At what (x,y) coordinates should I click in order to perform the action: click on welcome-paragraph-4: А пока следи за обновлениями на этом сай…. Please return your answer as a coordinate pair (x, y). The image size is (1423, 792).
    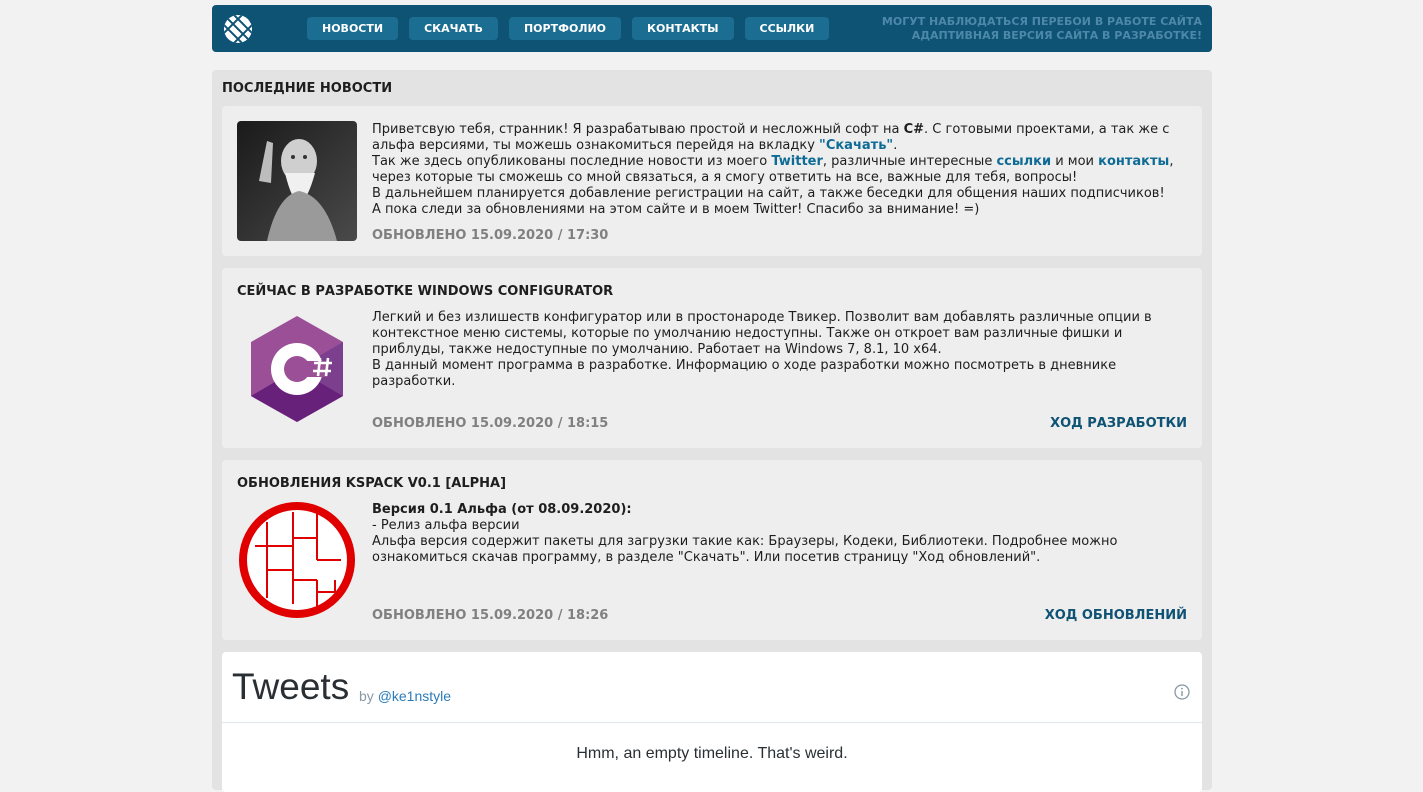
    Looking at the image, I should click on (676, 209).